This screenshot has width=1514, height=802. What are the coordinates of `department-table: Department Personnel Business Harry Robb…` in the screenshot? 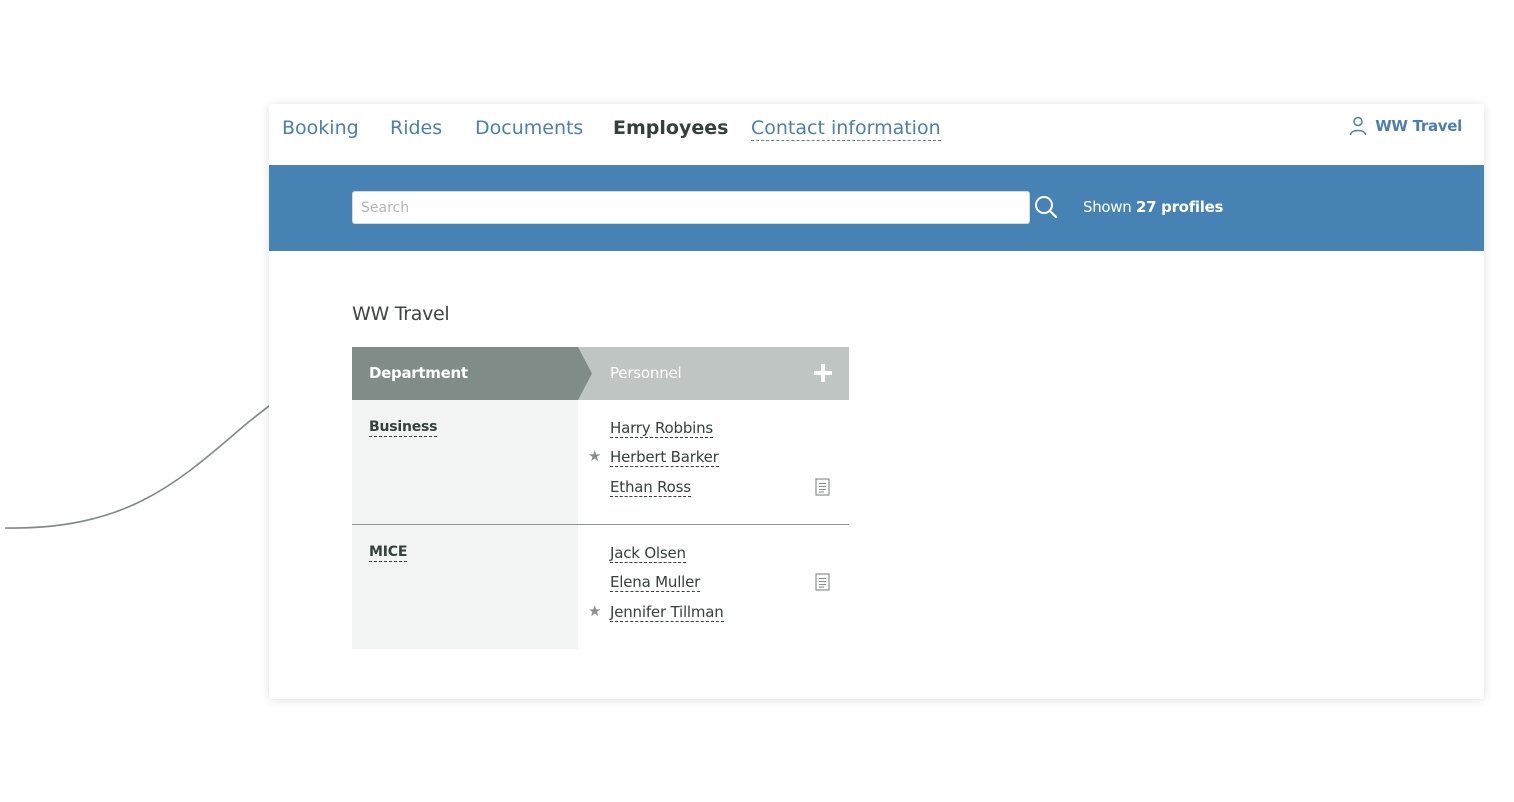 It's located at (600, 498).